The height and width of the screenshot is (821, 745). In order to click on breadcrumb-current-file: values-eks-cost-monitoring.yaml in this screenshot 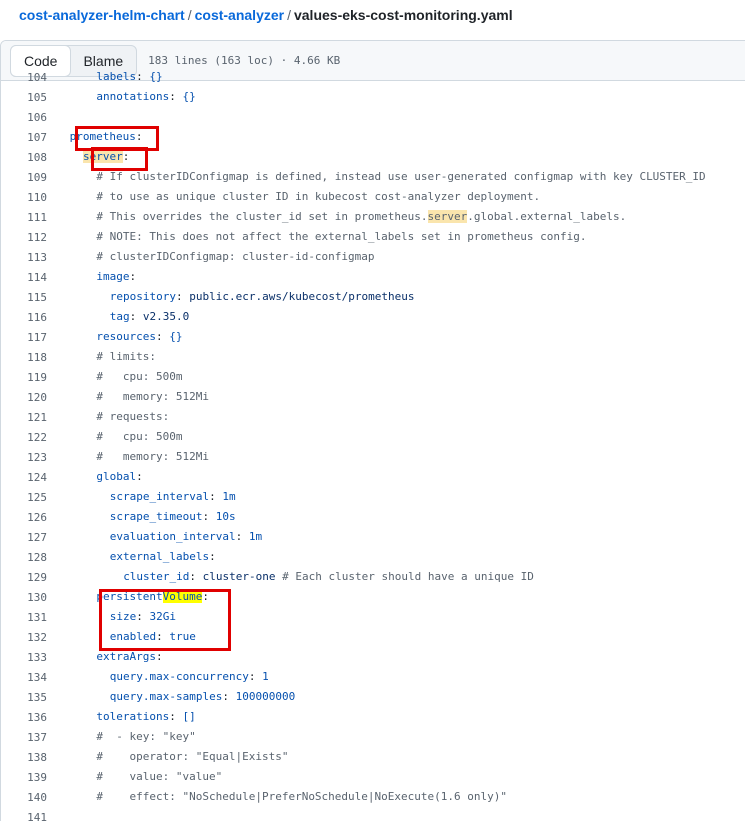, I will do `click(403, 15)`.